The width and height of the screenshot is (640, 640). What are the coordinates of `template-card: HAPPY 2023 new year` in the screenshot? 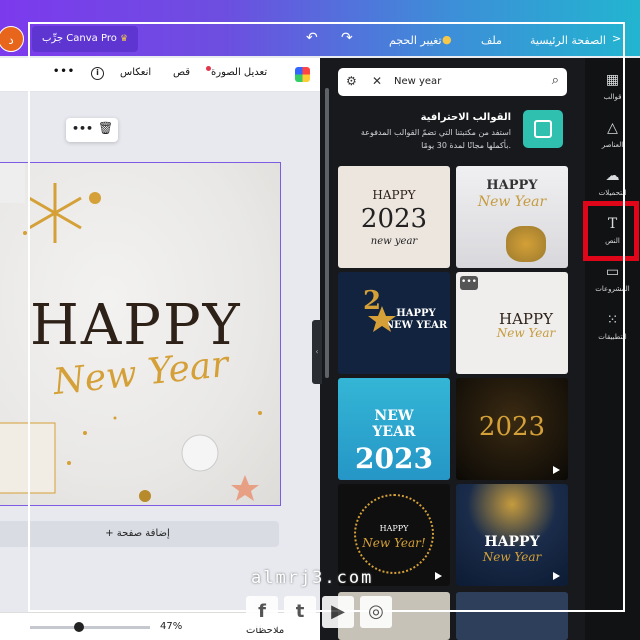 It's located at (394, 217).